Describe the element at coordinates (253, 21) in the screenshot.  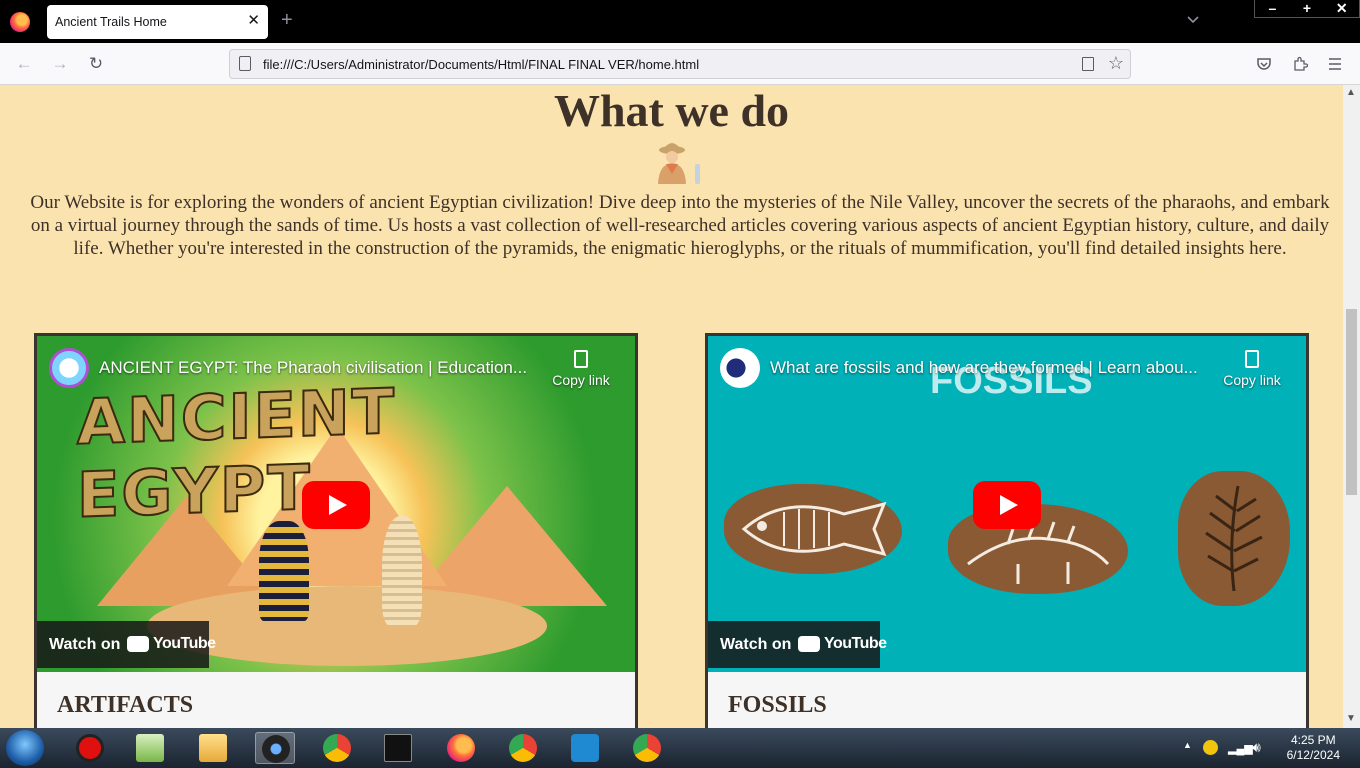
I see `close-tab-icon: ✕` at that location.